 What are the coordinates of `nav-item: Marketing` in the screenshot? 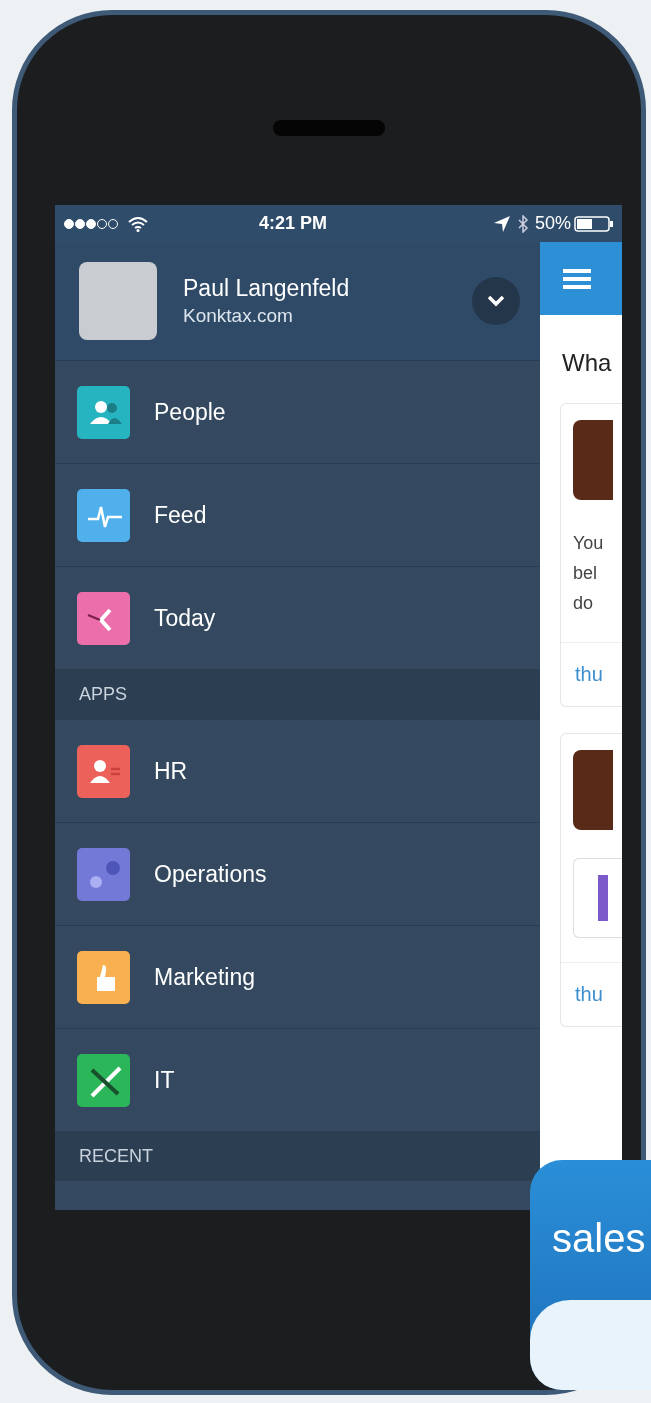 It's located at (297, 976).